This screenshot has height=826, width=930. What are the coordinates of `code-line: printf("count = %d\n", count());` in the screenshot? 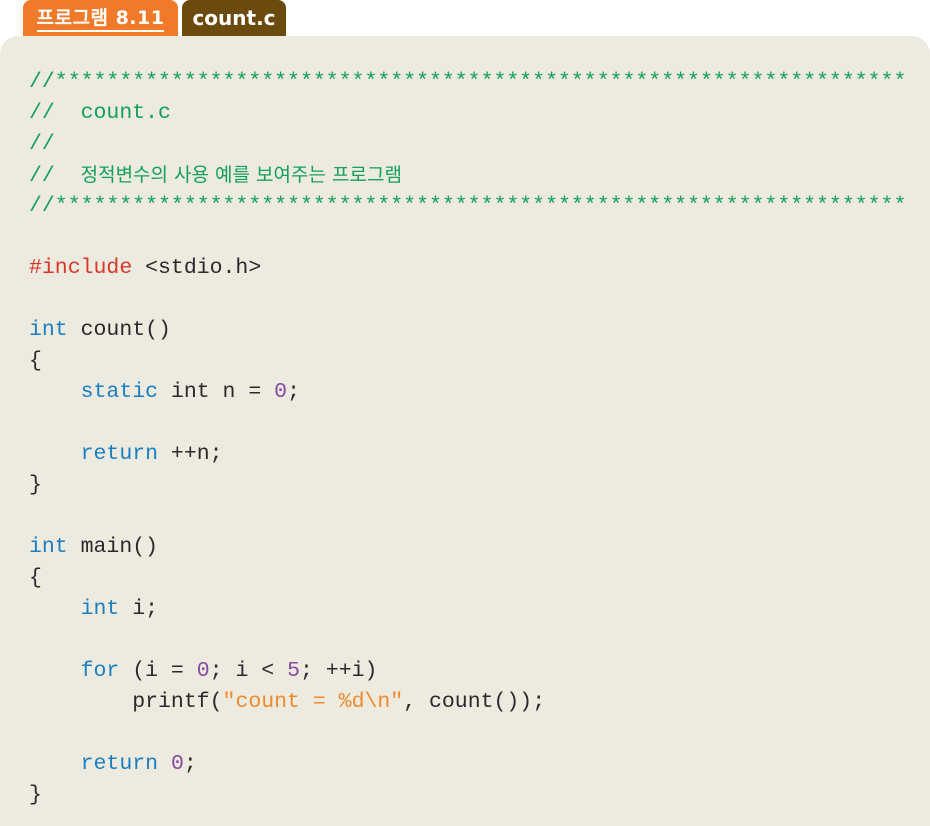 It's located at (467, 702).